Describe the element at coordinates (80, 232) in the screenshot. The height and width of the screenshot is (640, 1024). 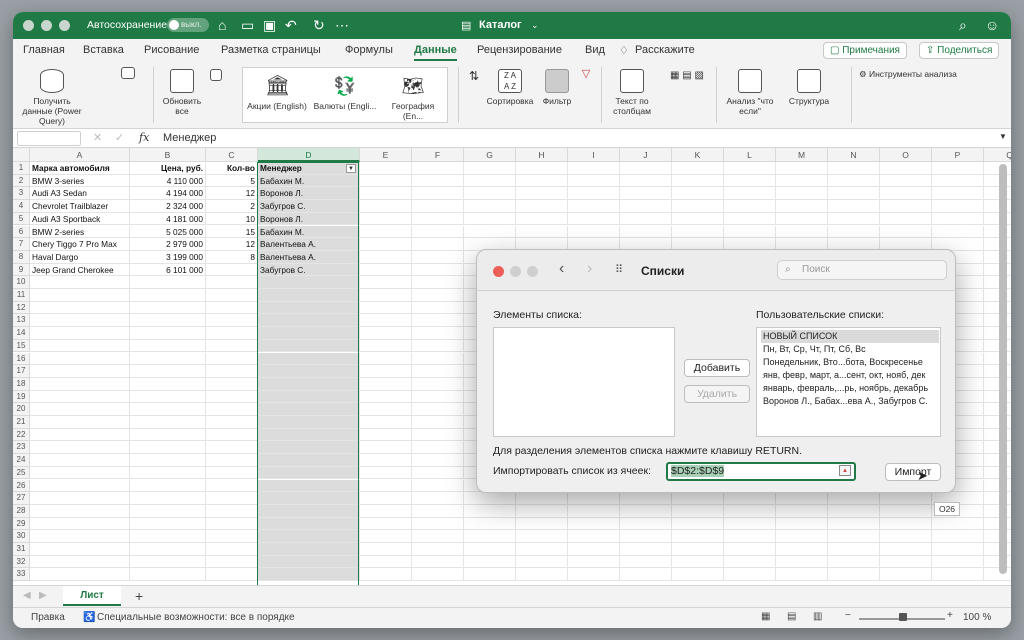
I see `grid-cell: BMW 2-series` at that location.